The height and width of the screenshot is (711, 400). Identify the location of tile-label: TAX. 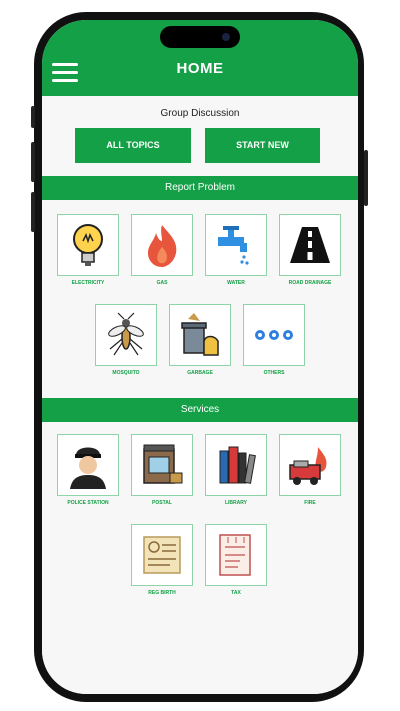
(236, 593).